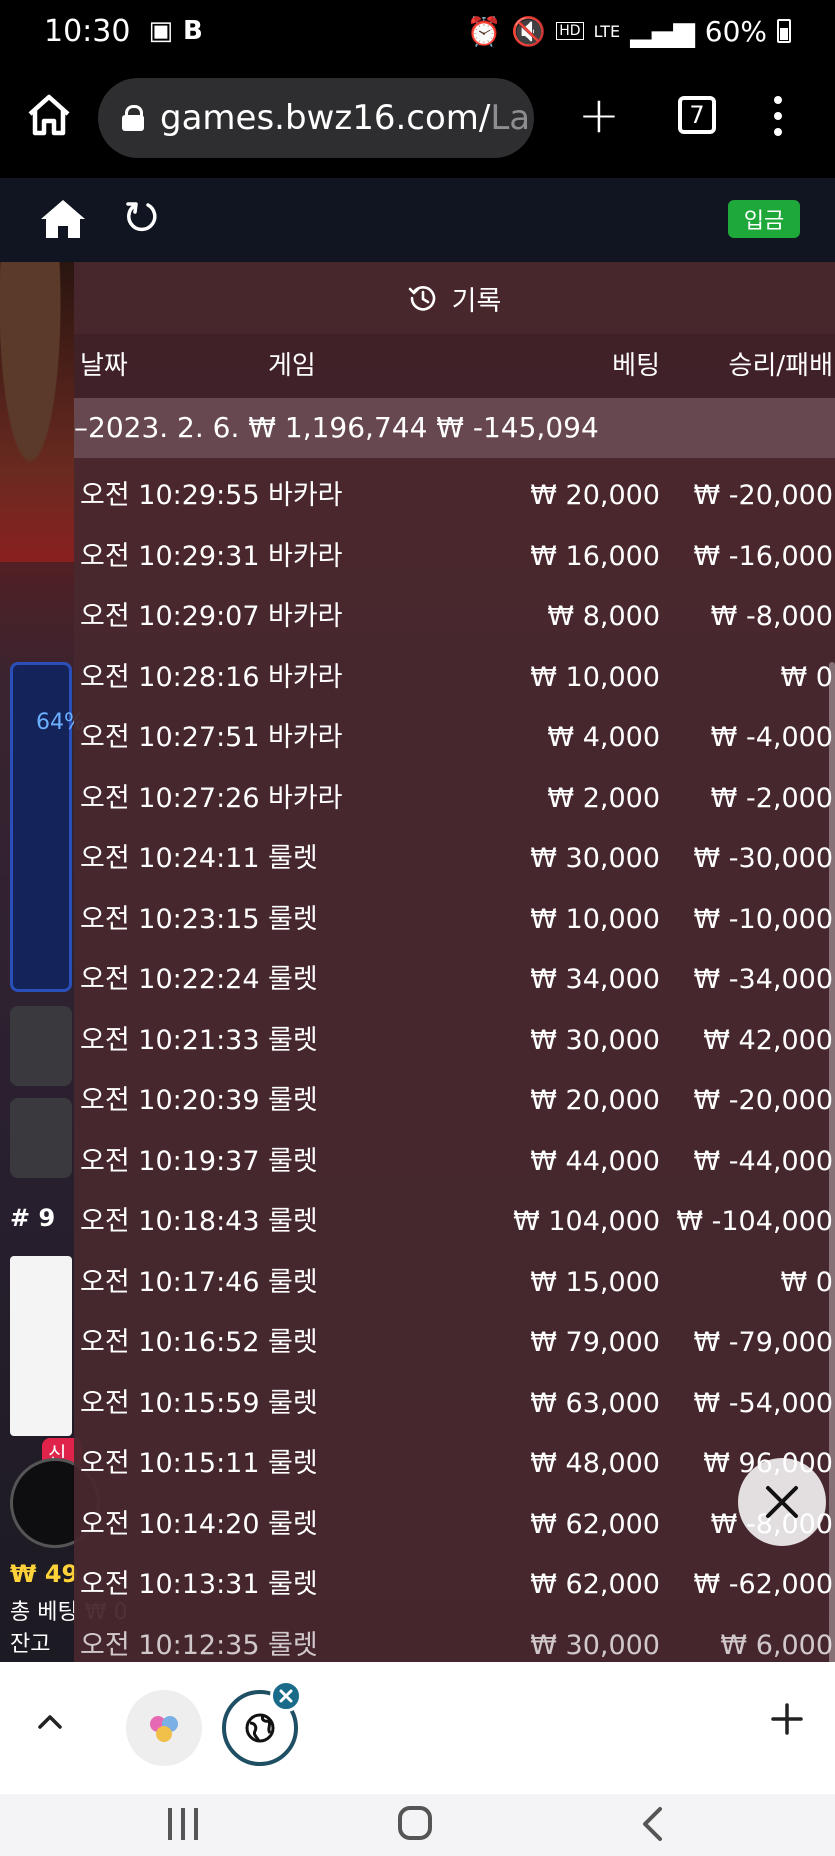 Image resolution: width=835 pixels, height=1856 pixels. I want to click on history-row: 오전 10:29:07 바카라 ₩ 8,000 ₩ -8,000, so click(454, 617).